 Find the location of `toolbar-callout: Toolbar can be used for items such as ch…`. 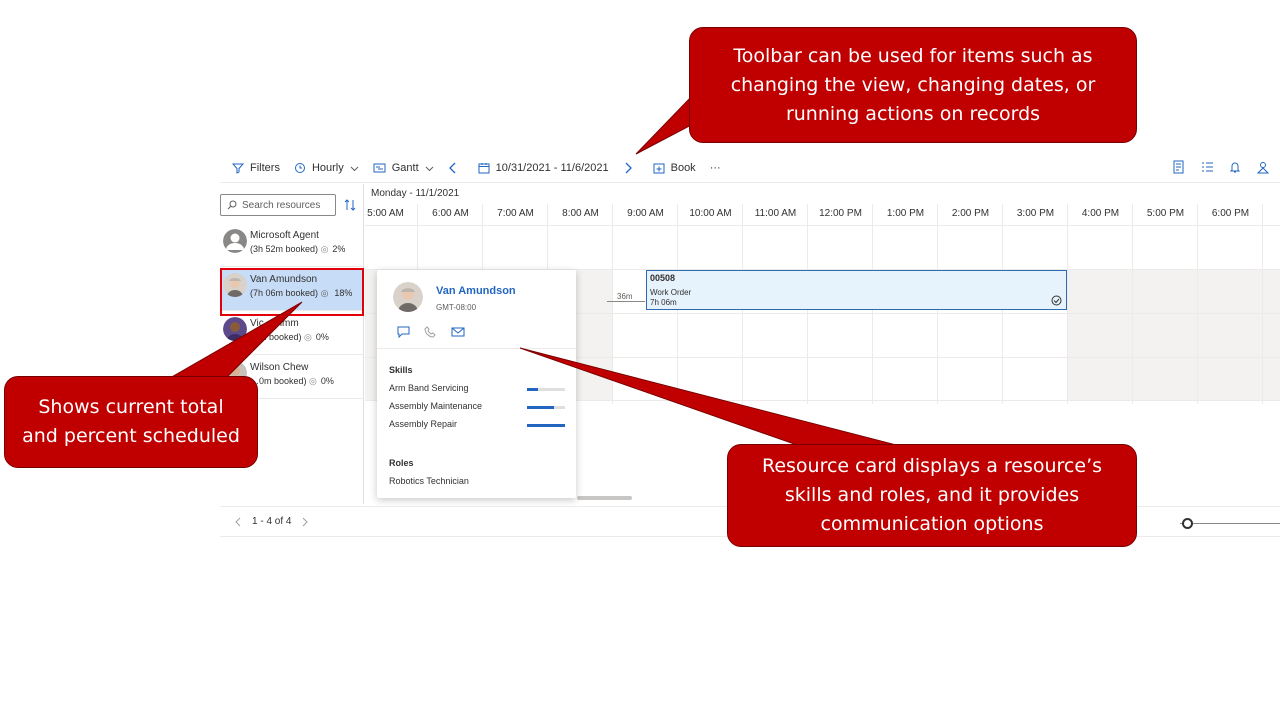

toolbar-callout: Toolbar can be used for items such as ch… is located at coordinates (913, 85).